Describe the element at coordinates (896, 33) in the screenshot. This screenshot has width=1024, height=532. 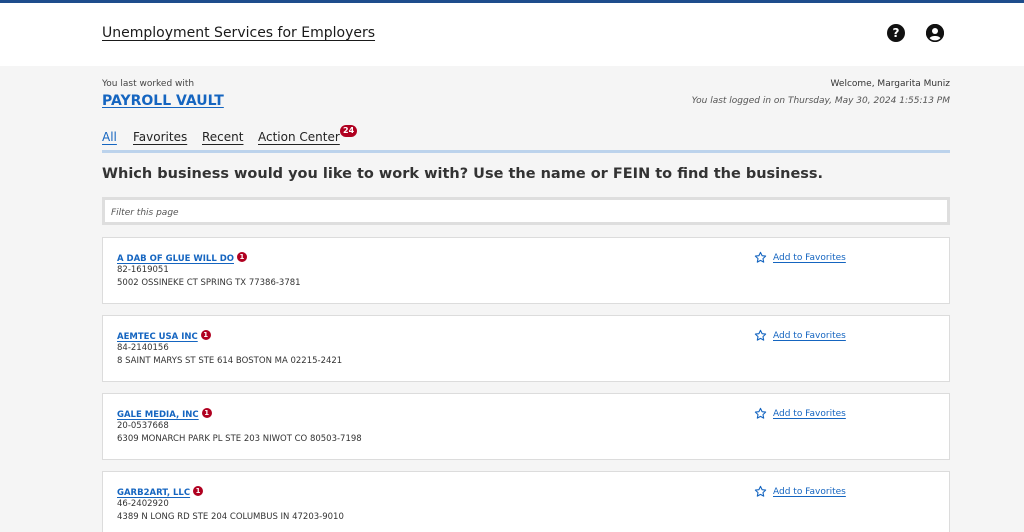
I see `question-circle-icon: ?` at that location.